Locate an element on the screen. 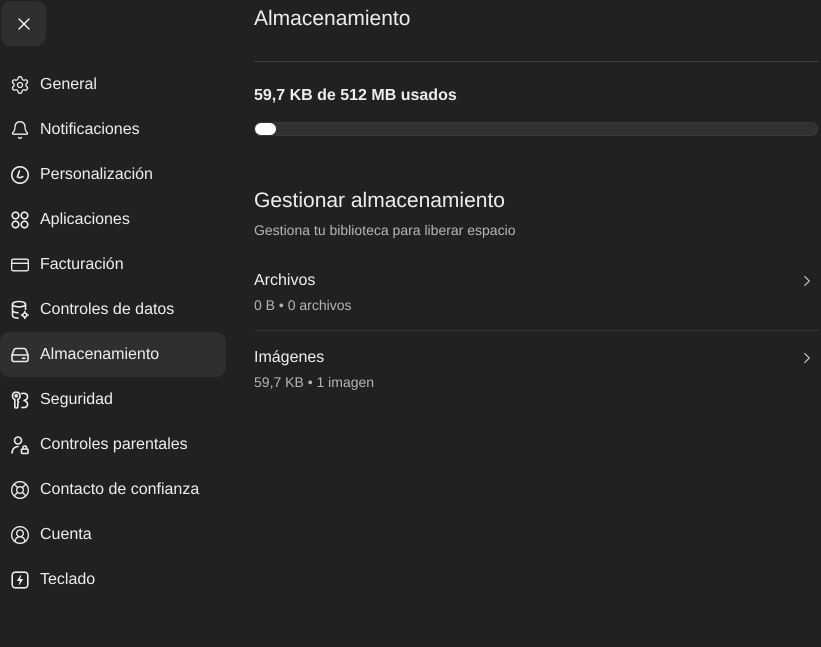 The height and width of the screenshot is (647, 821). category-title: Archivos is located at coordinates (285, 281).